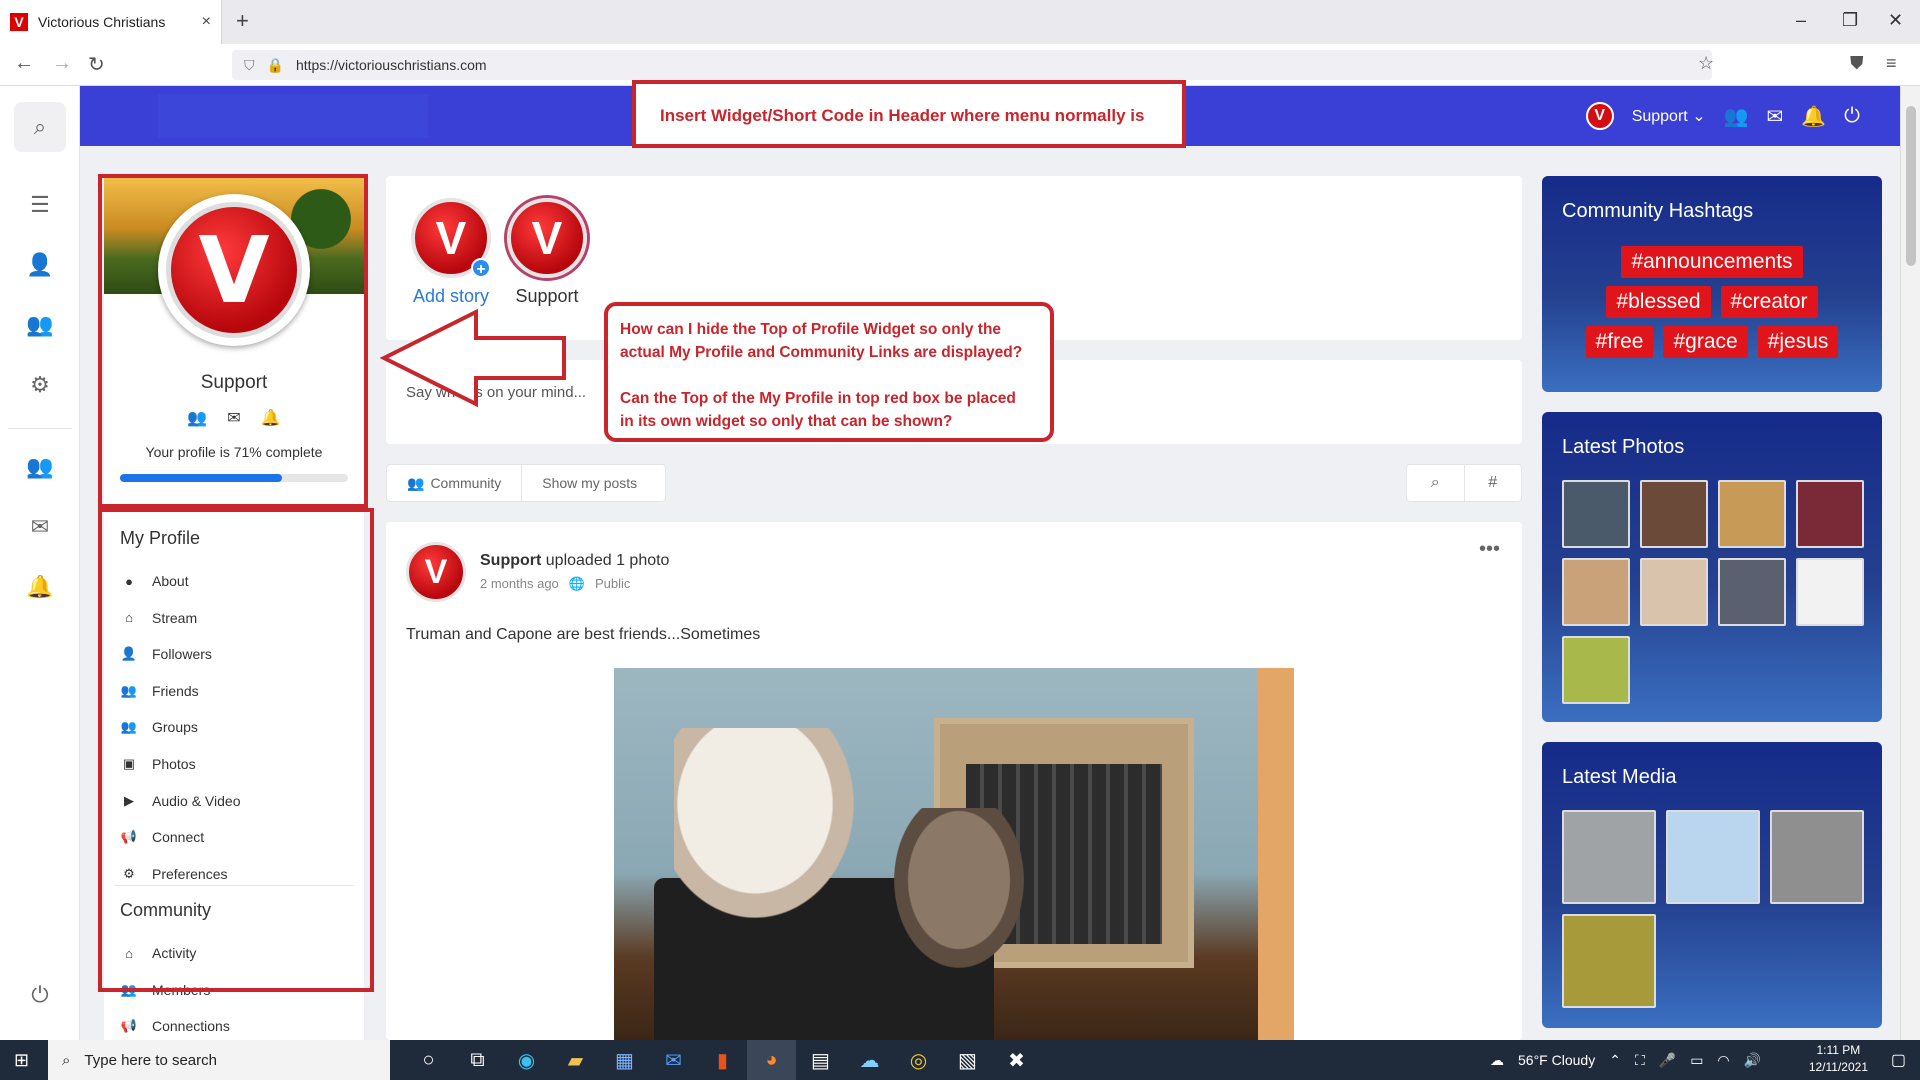  Describe the element at coordinates (1798, 342) in the screenshot. I see `hashtag-jesus: #jesus` at that location.